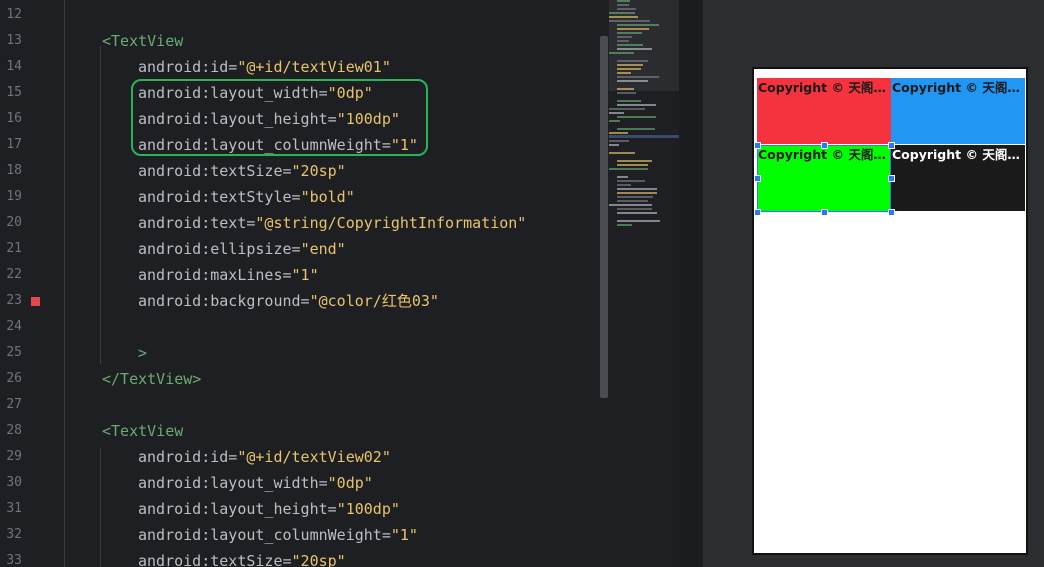  Describe the element at coordinates (14, 326) in the screenshot. I see `line-number: 24` at that location.